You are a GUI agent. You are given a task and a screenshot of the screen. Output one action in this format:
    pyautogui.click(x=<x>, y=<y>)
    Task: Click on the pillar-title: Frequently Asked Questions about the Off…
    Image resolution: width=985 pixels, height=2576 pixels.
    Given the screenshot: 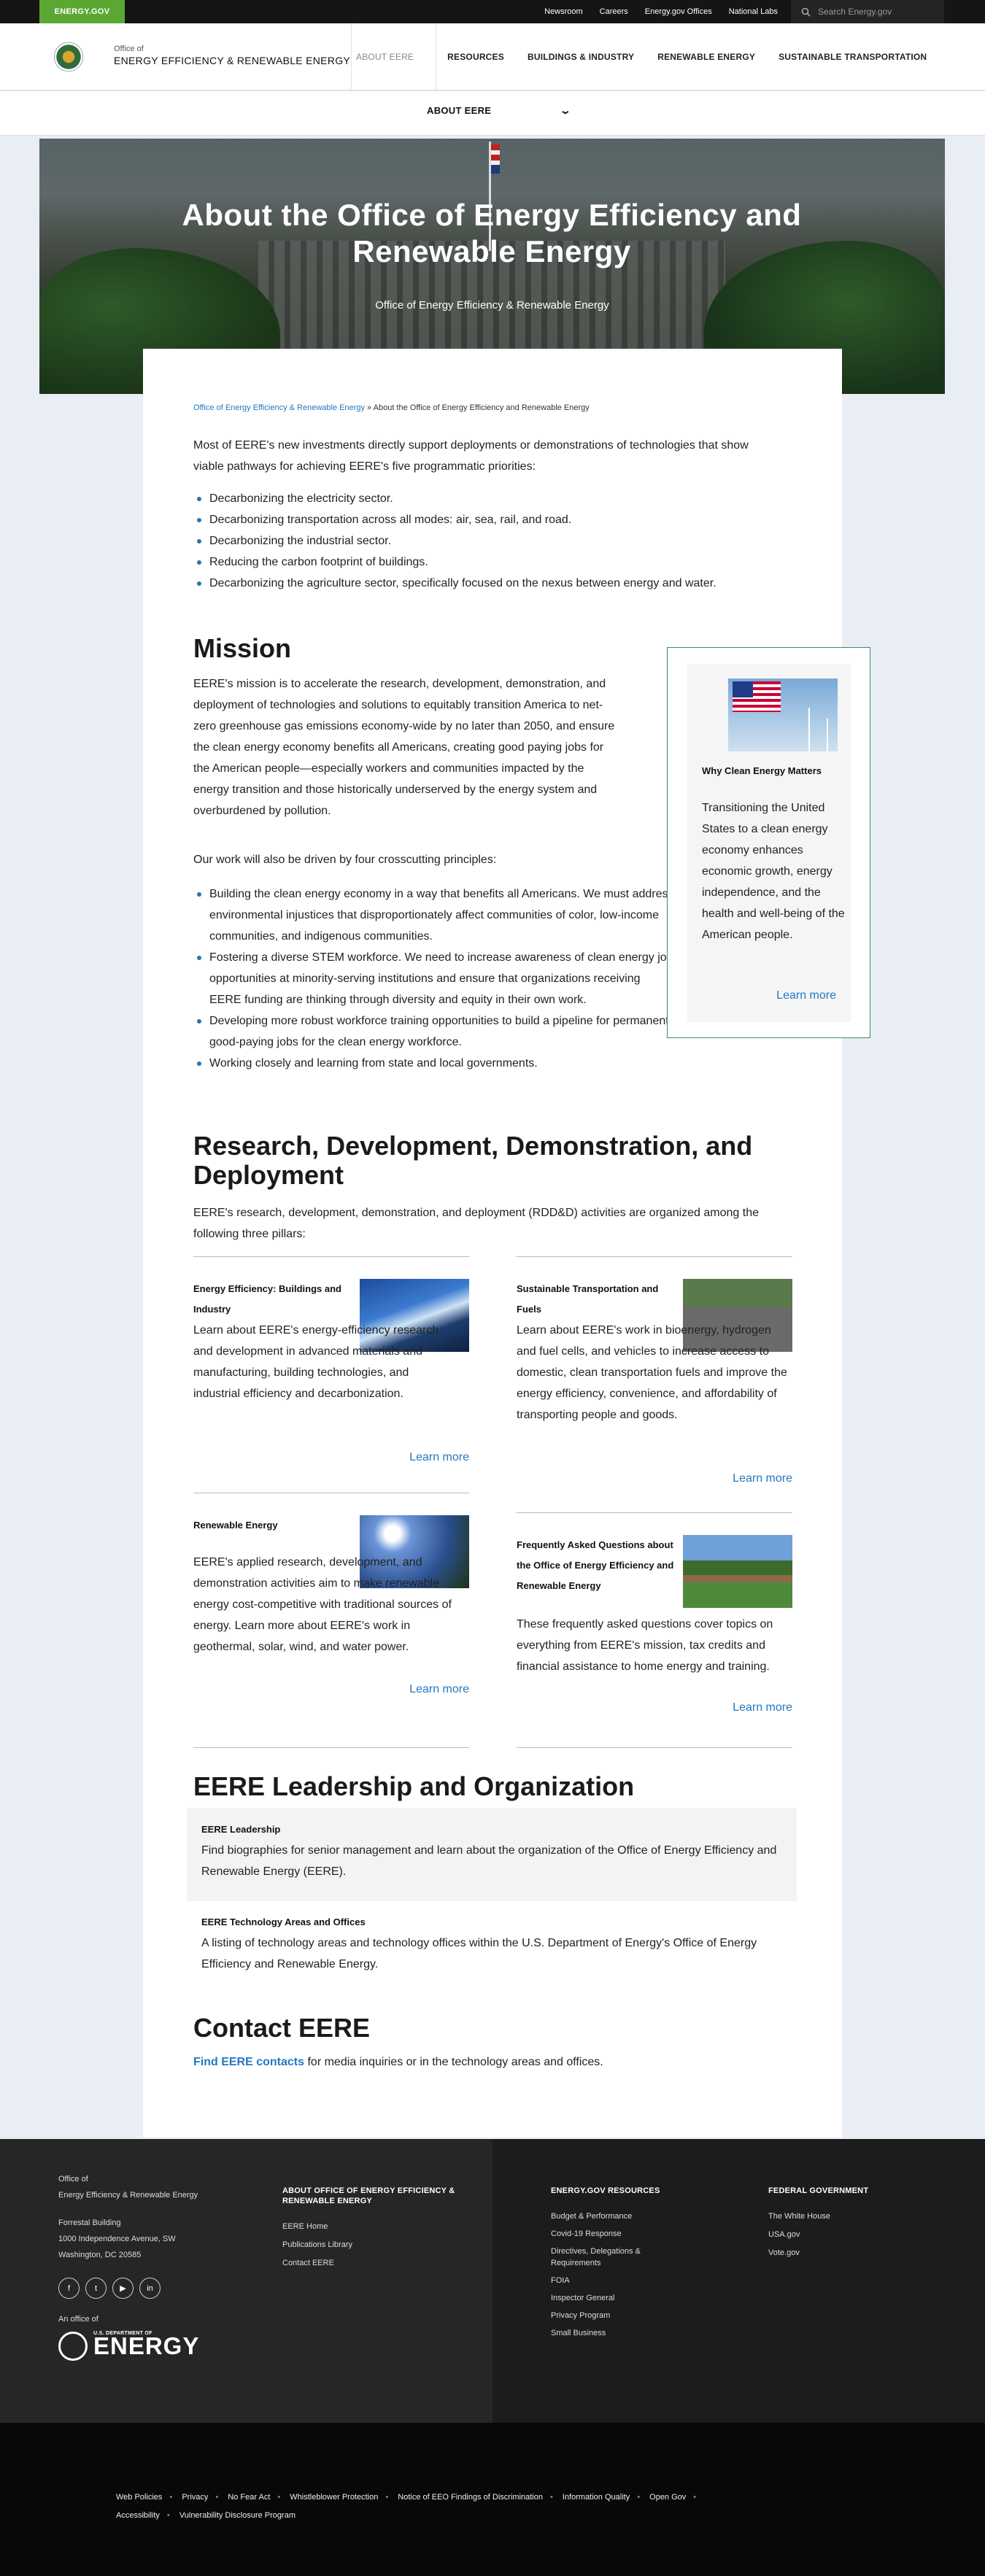 What is the action you would take?
    pyautogui.click(x=597, y=1565)
    